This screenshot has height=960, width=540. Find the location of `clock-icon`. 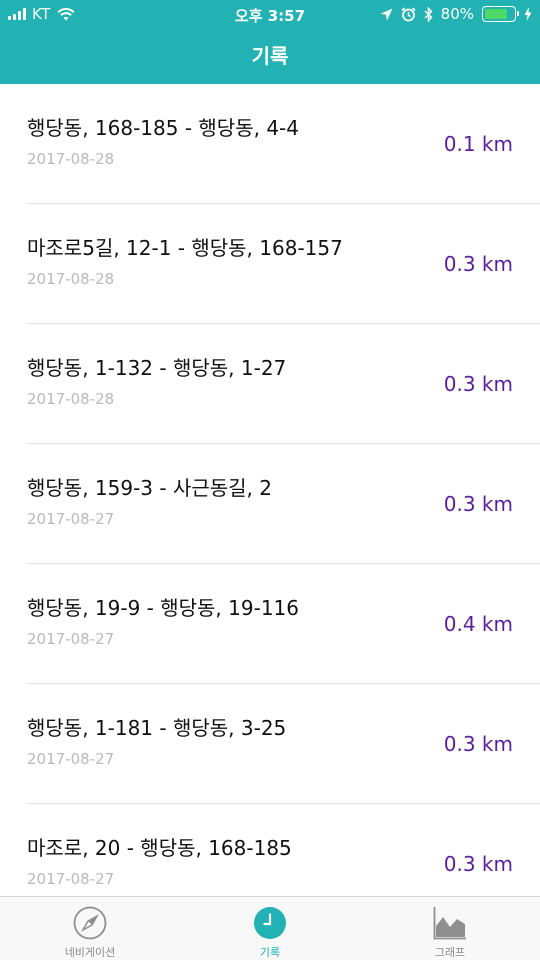

clock-icon is located at coordinates (270, 925).